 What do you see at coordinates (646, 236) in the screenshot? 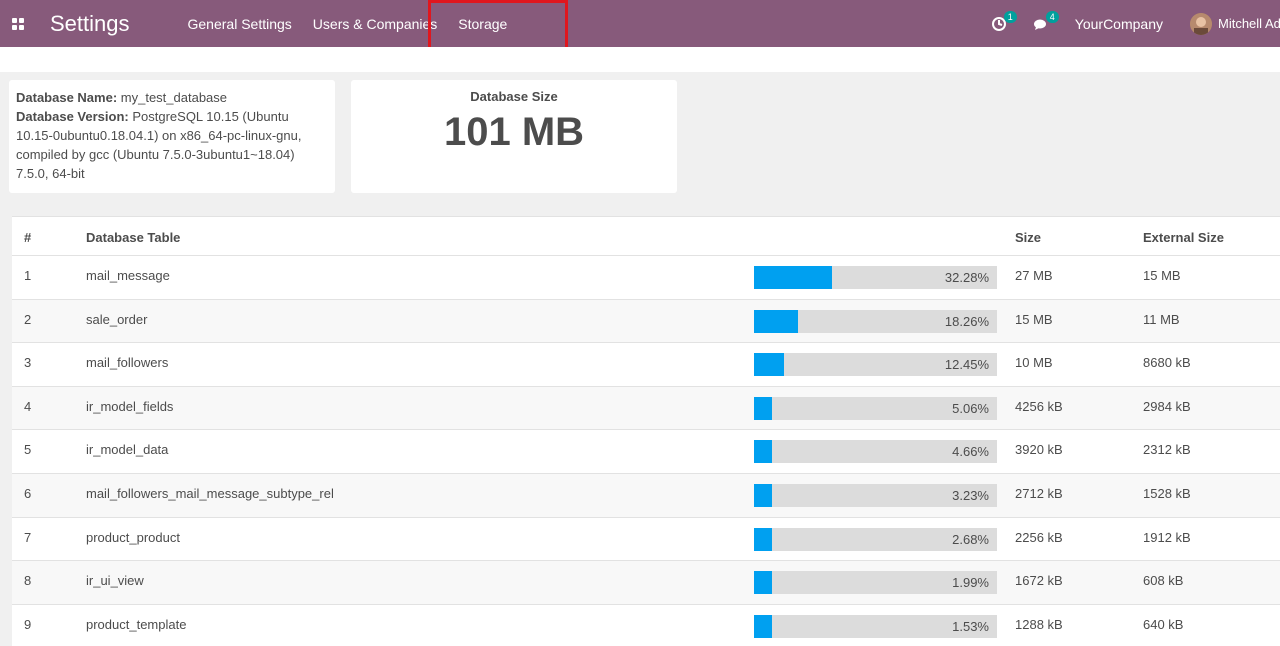
I see `table-header: # Database Table Size External Size` at bounding box center [646, 236].